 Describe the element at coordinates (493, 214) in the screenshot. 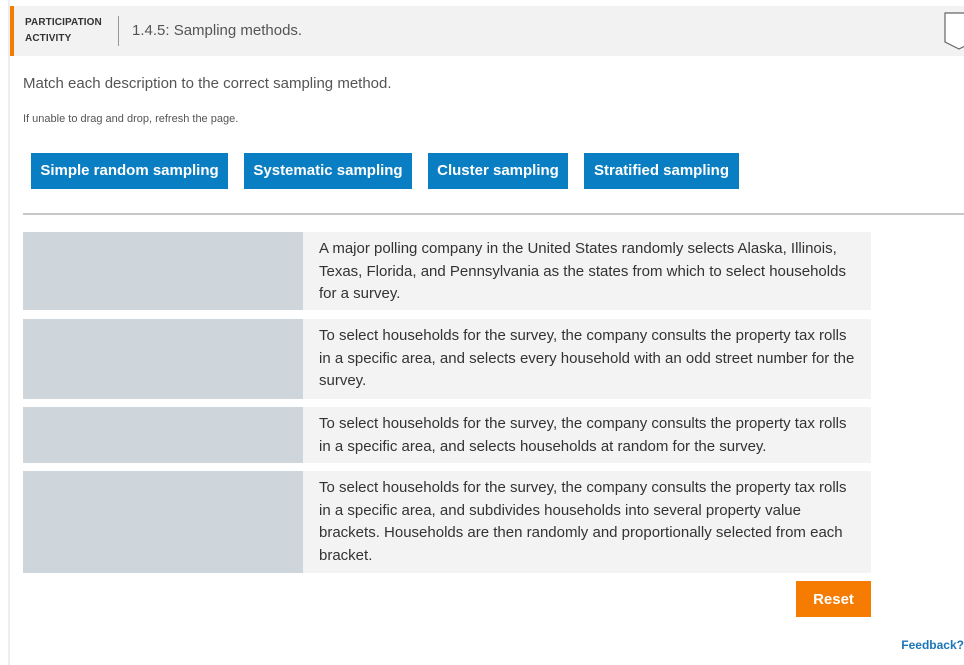

I see `section-divider` at that location.